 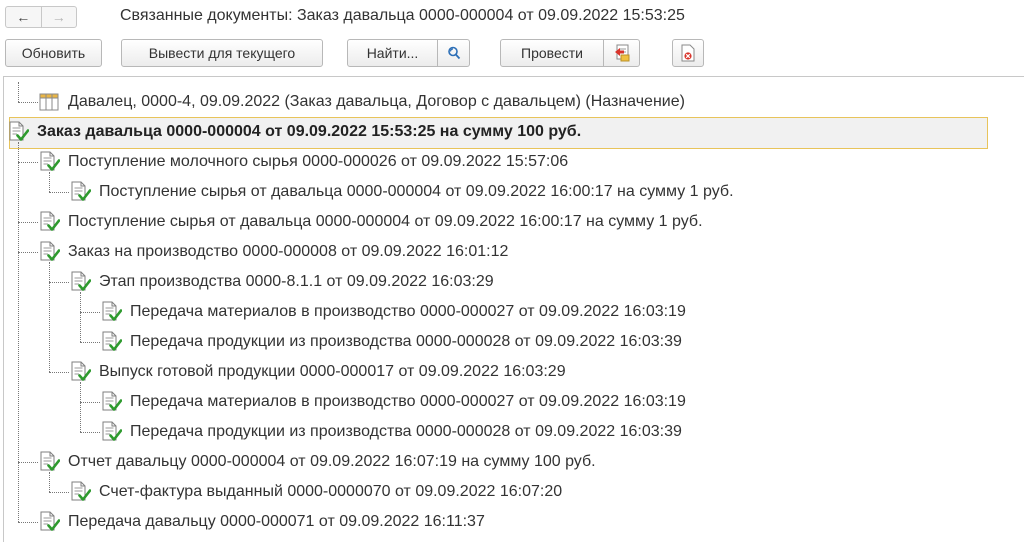 I want to click on post-document-icon, so click(x=621, y=53).